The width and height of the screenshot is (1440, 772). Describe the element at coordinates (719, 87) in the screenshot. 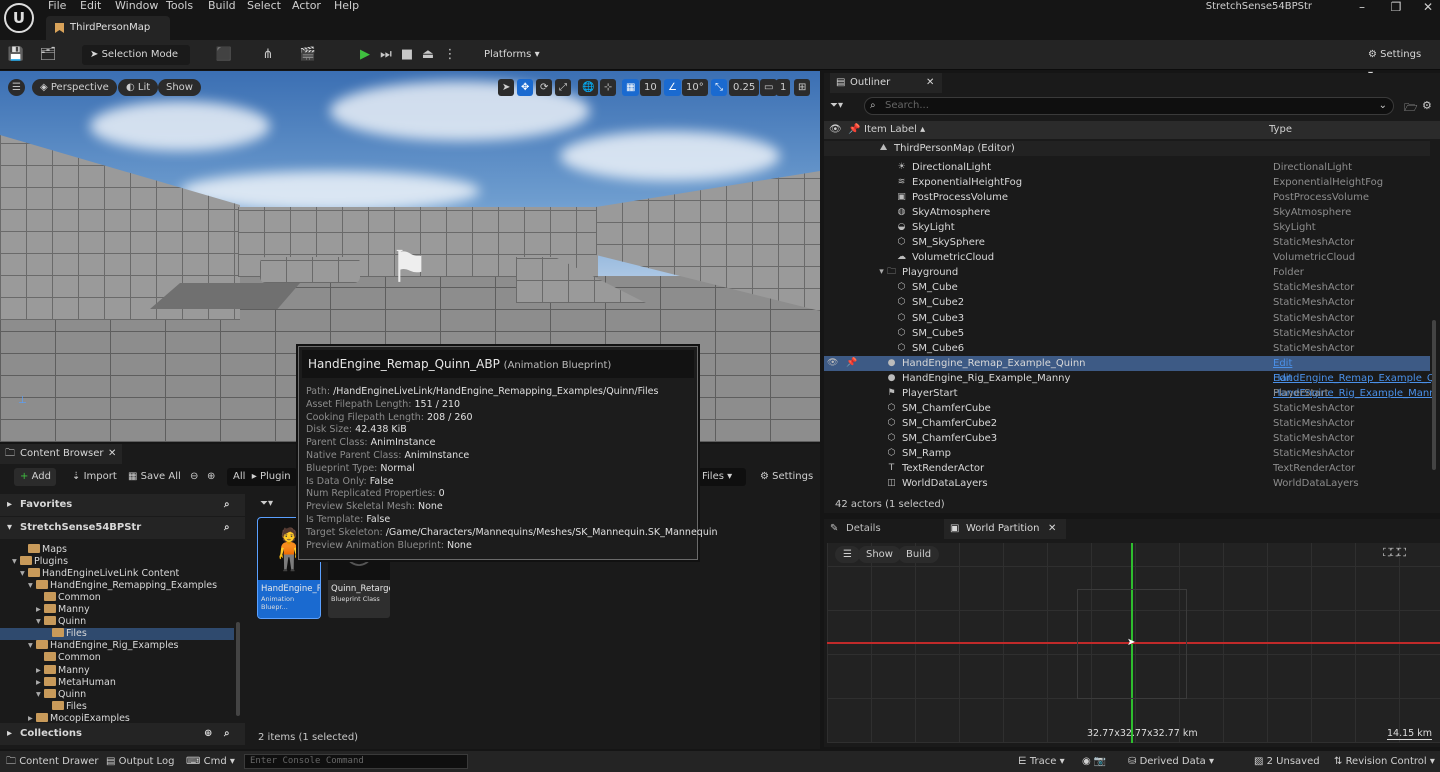

I see `scale-snap-icon: ⤡` at that location.